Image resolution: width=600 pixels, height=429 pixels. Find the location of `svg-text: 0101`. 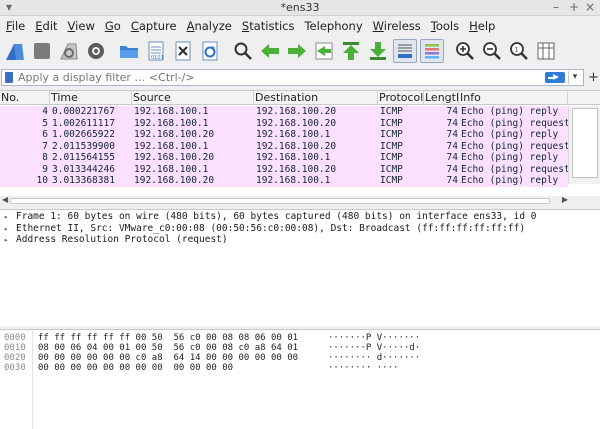

svg-text: 0101 is located at coordinates (157, 58).